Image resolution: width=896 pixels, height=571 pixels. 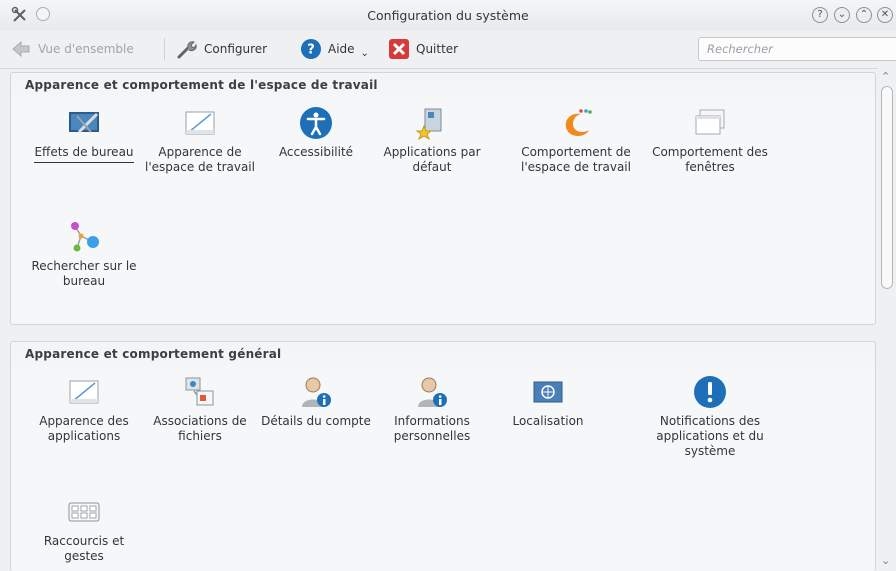 What do you see at coordinates (885, 560) in the screenshot?
I see `scroll-down-icon: ⌄` at bounding box center [885, 560].